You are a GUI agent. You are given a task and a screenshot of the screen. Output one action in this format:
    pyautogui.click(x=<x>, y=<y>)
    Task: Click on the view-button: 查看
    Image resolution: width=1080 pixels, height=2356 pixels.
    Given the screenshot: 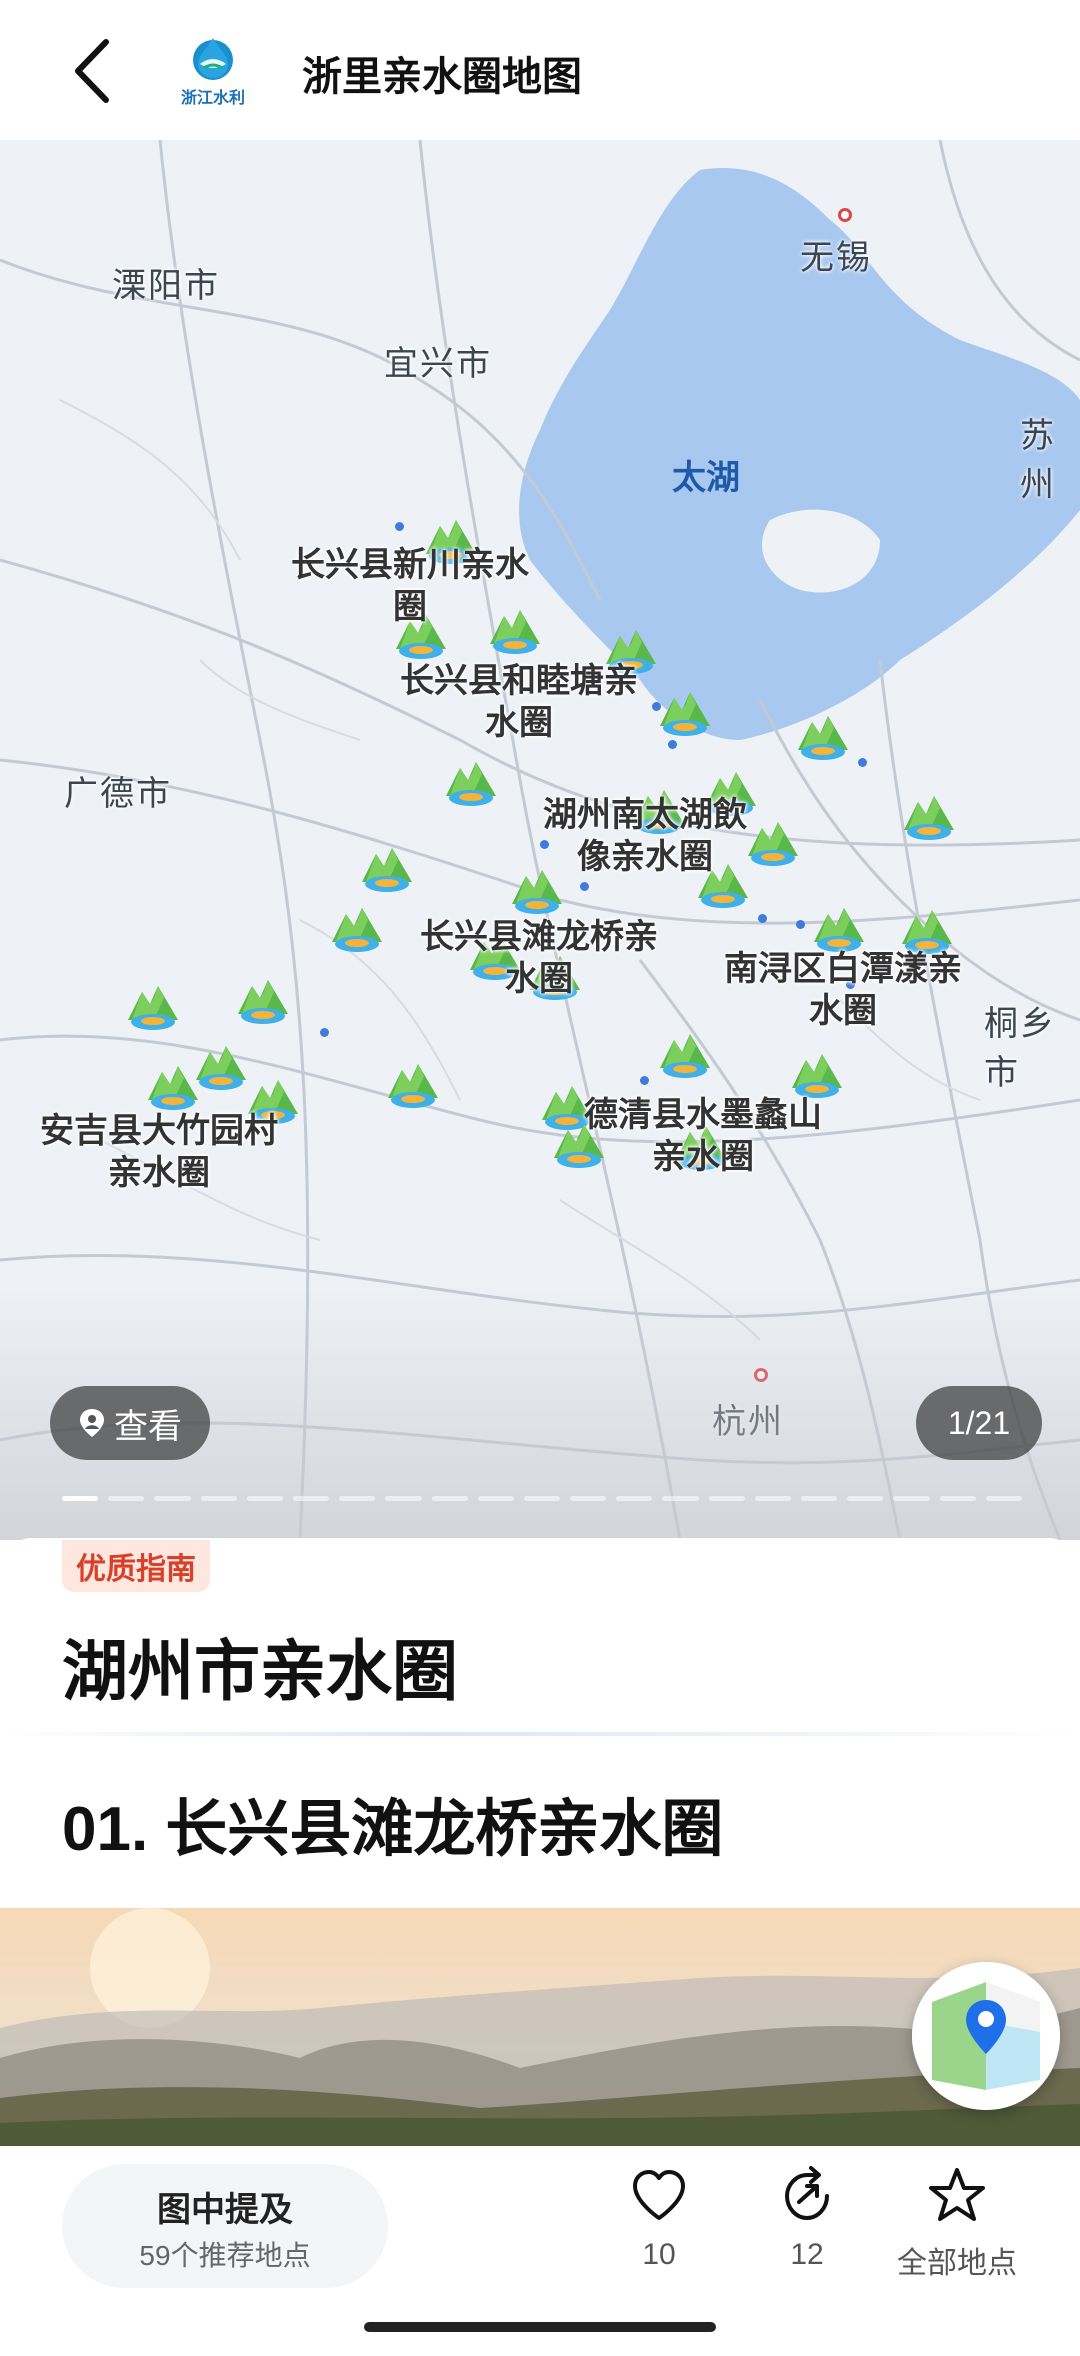 What is the action you would take?
    pyautogui.click(x=130, y=1423)
    